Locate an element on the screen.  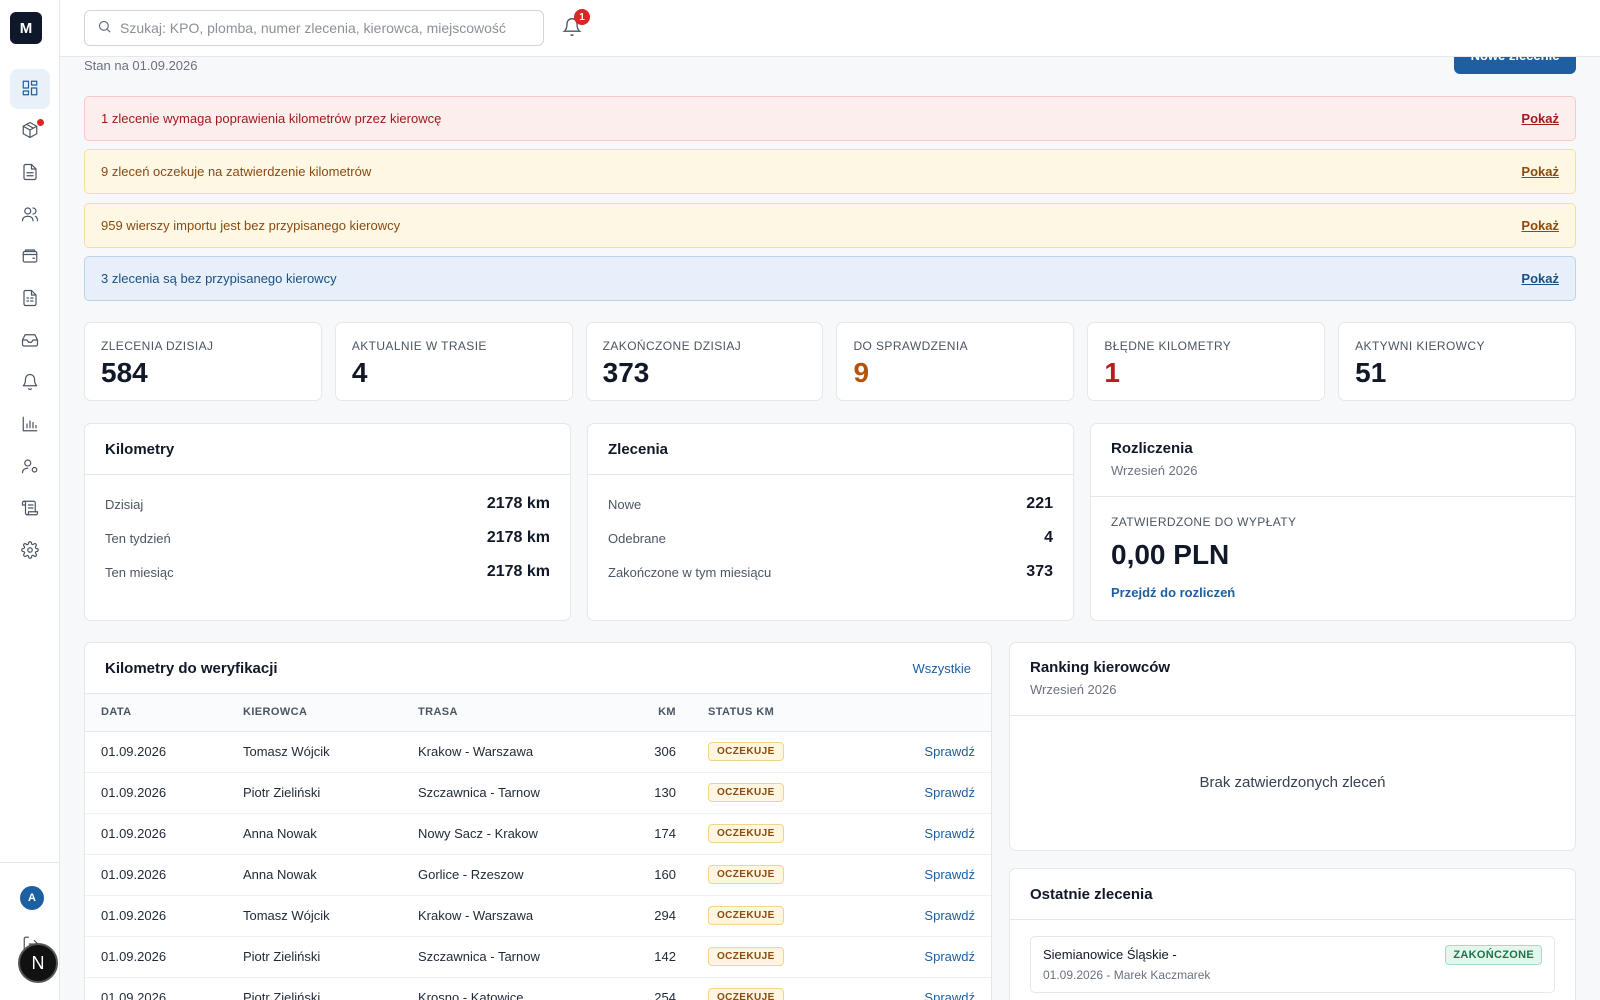
stat-in-route: AKTUALNIE W TRASIE 4 is located at coordinates (453, 361).